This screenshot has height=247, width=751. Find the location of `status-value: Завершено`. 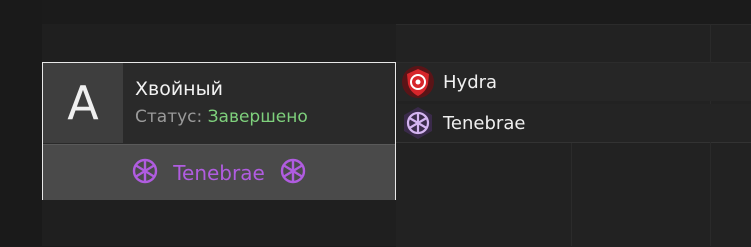

status-value: Завершено is located at coordinates (257, 117).